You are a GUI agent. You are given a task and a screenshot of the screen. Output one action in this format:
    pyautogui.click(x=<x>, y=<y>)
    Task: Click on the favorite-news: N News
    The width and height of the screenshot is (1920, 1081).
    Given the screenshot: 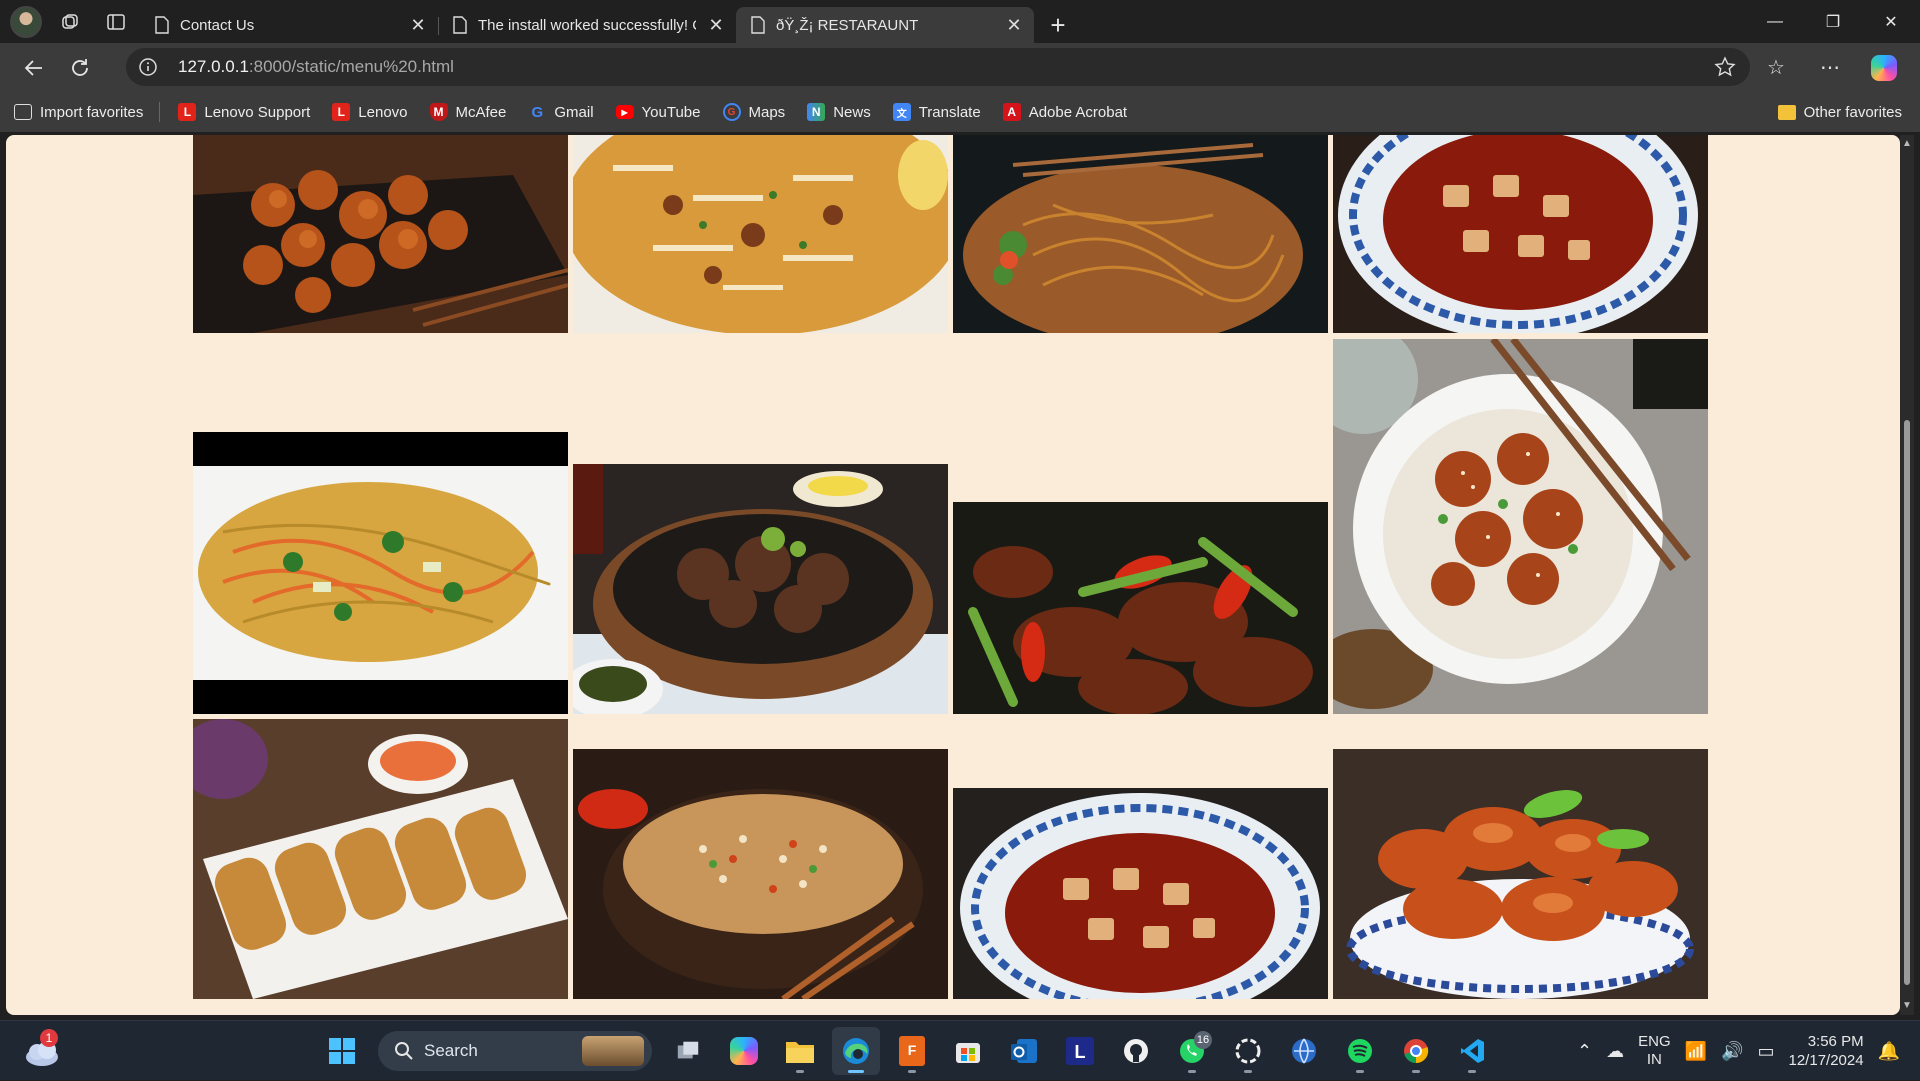 What is the action you would take?
    pyautogui.click(x=839, y=112)
    